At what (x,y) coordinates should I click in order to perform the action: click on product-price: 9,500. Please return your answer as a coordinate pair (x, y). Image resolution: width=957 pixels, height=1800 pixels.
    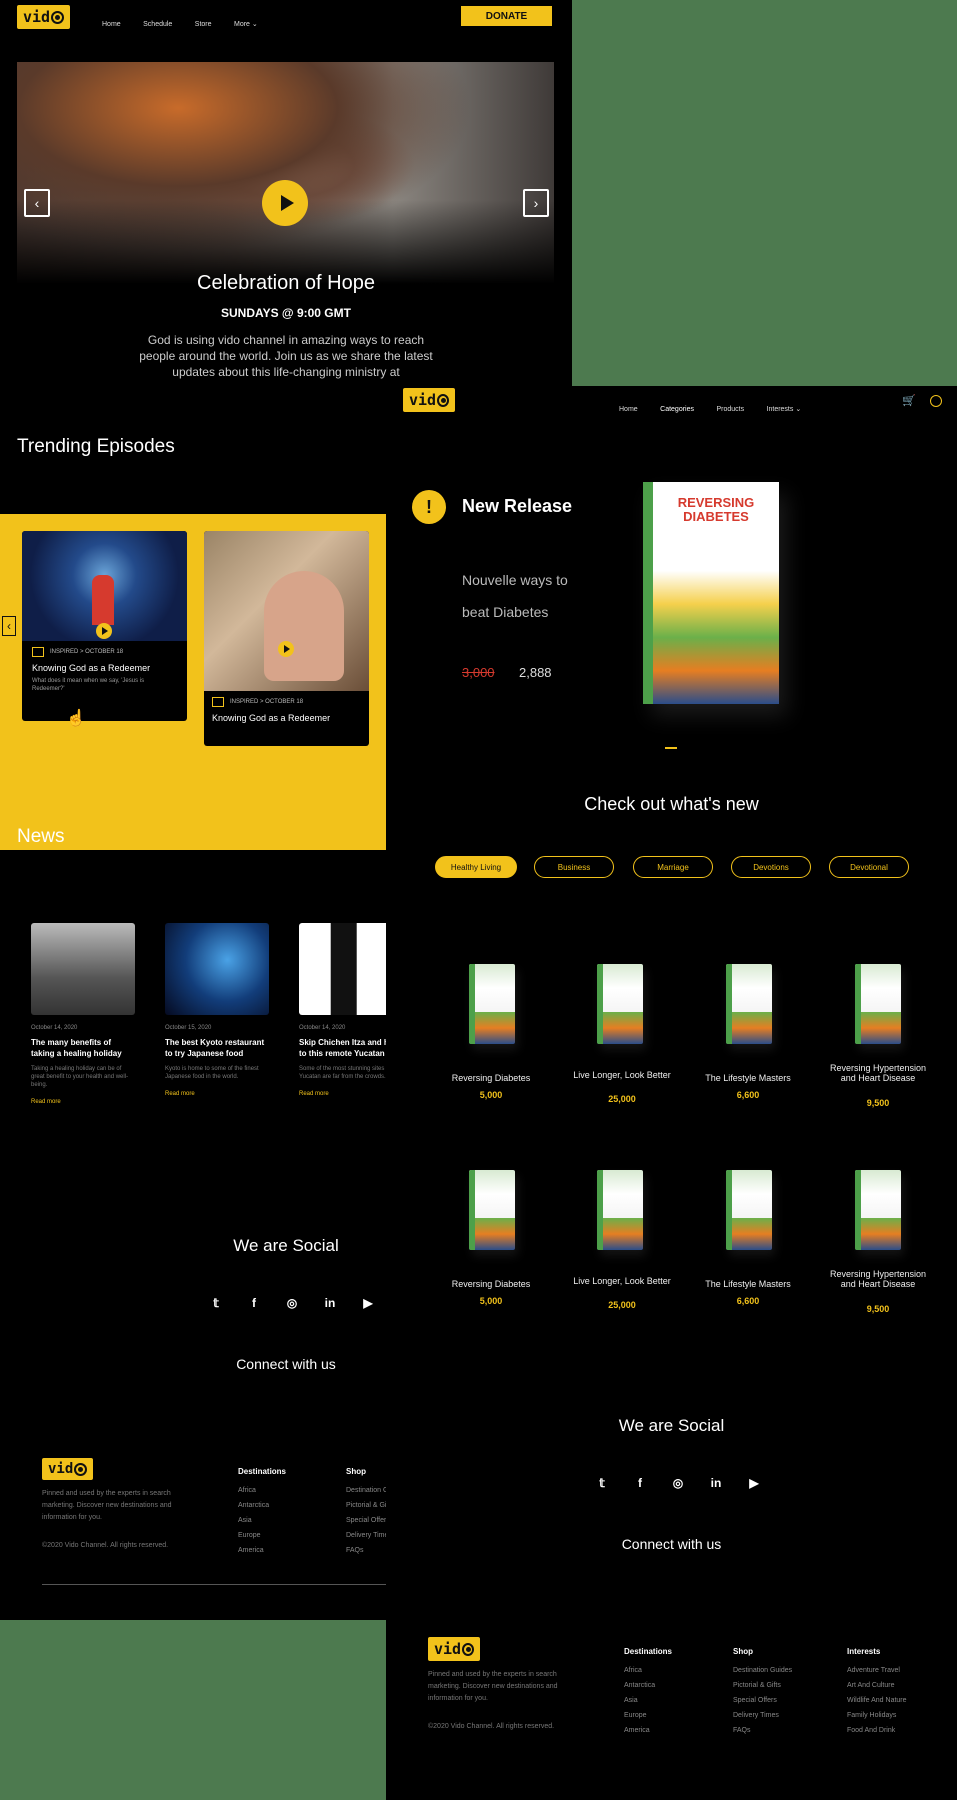
    Looking at the image, I should click on (878, 1309).